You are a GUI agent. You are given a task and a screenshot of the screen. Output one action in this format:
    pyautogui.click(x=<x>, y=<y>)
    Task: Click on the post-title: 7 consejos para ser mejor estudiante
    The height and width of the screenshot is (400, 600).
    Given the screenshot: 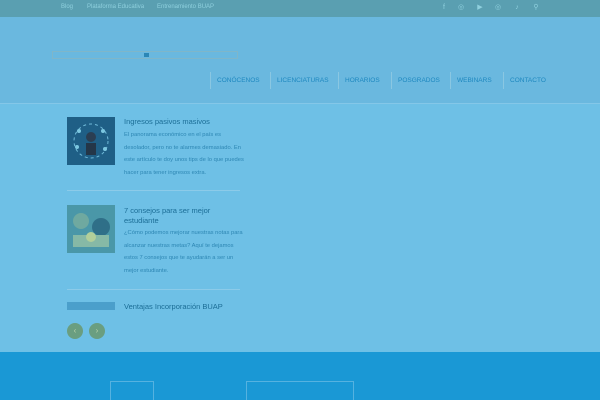 What is the action you would take?
    pyautogui.click(x=184, y=216)
    